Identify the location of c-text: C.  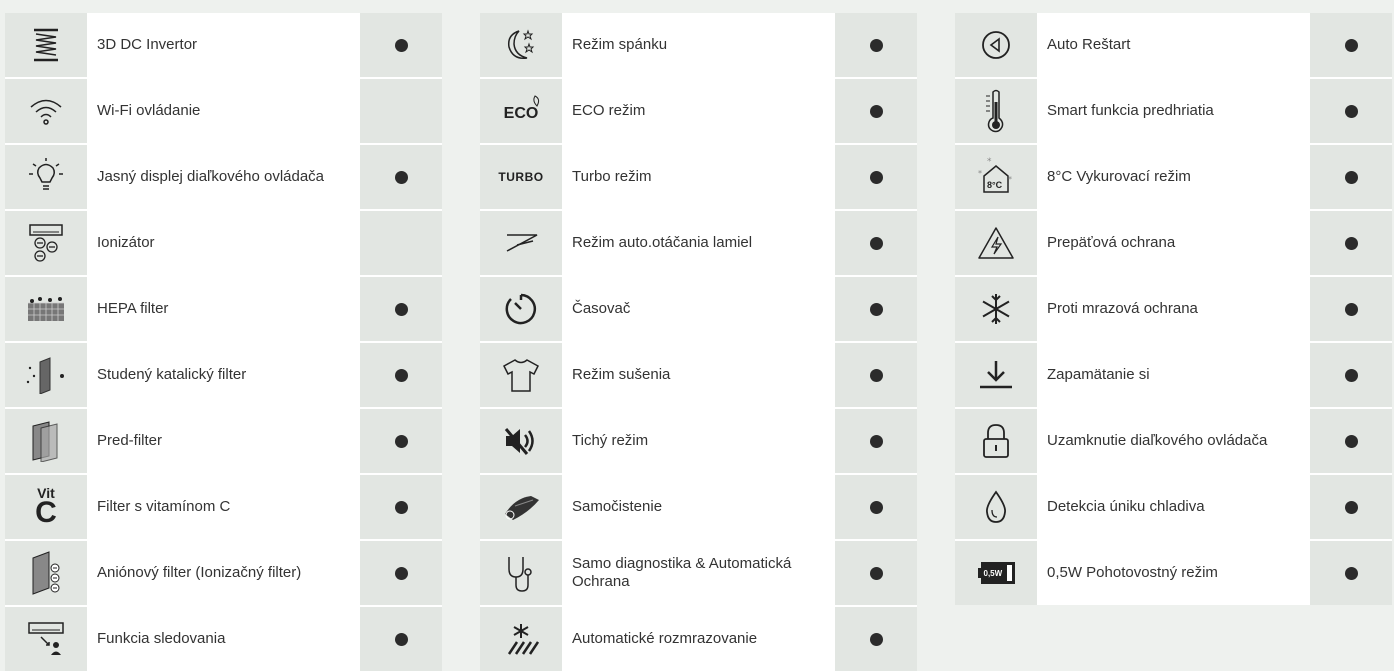
(46, 512).